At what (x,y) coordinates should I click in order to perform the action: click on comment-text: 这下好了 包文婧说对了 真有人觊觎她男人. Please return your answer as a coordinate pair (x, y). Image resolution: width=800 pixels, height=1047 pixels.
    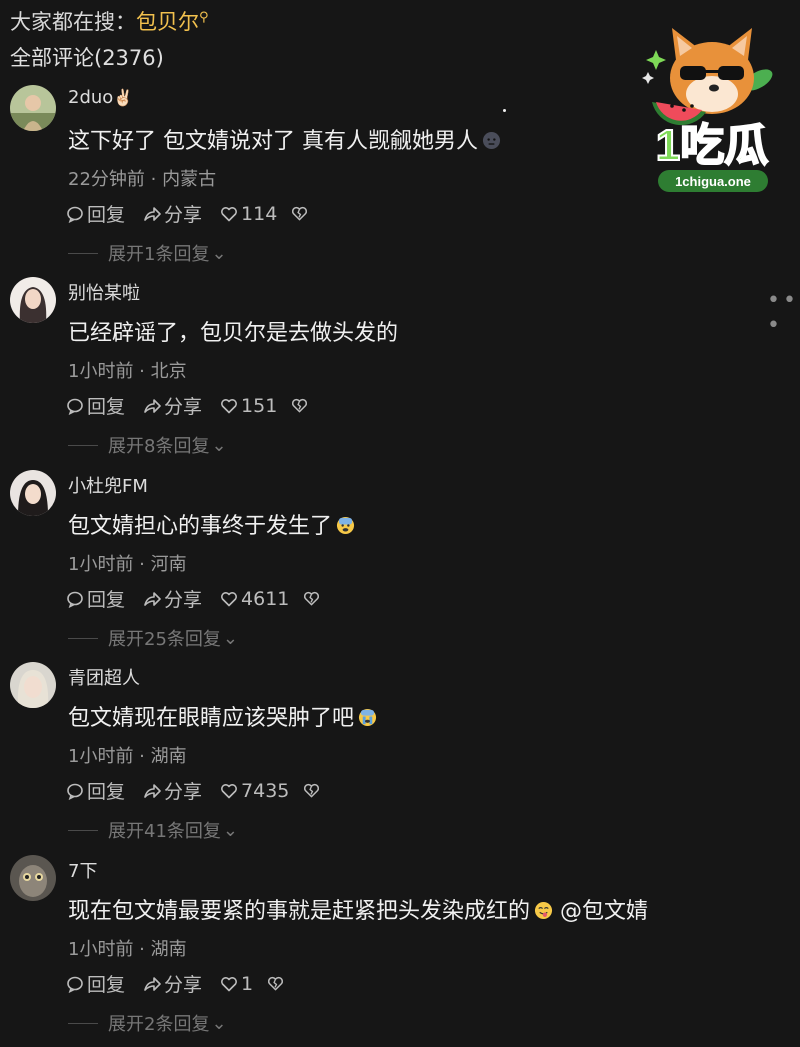
    Looking at the image, I should click on (284, 139).